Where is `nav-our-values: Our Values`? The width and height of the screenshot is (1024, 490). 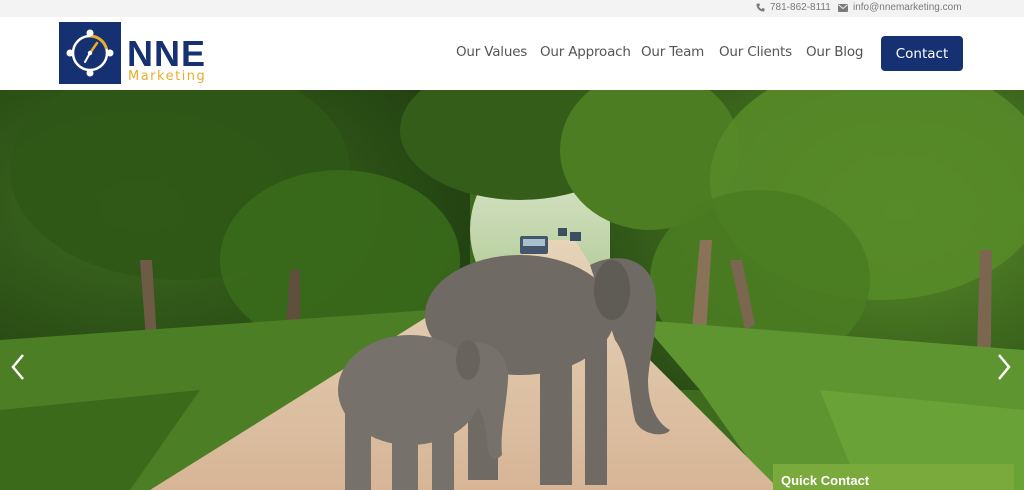 nav-our-values: Our Values is located at coordinates (491, 52).